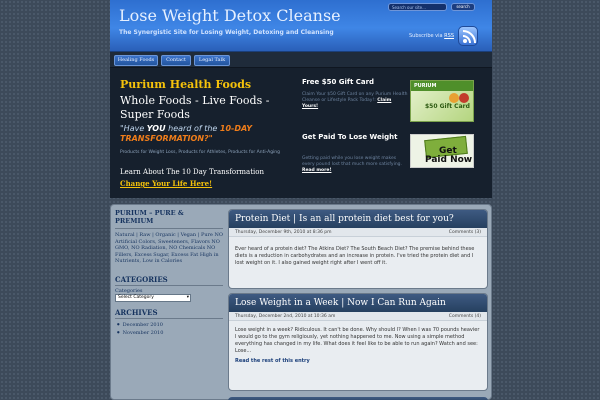  What do you see at coordinates (358, 361) in the screenshot?
I see `read-more-link: Read the rest of this entry` at bounding box center [358, 361].